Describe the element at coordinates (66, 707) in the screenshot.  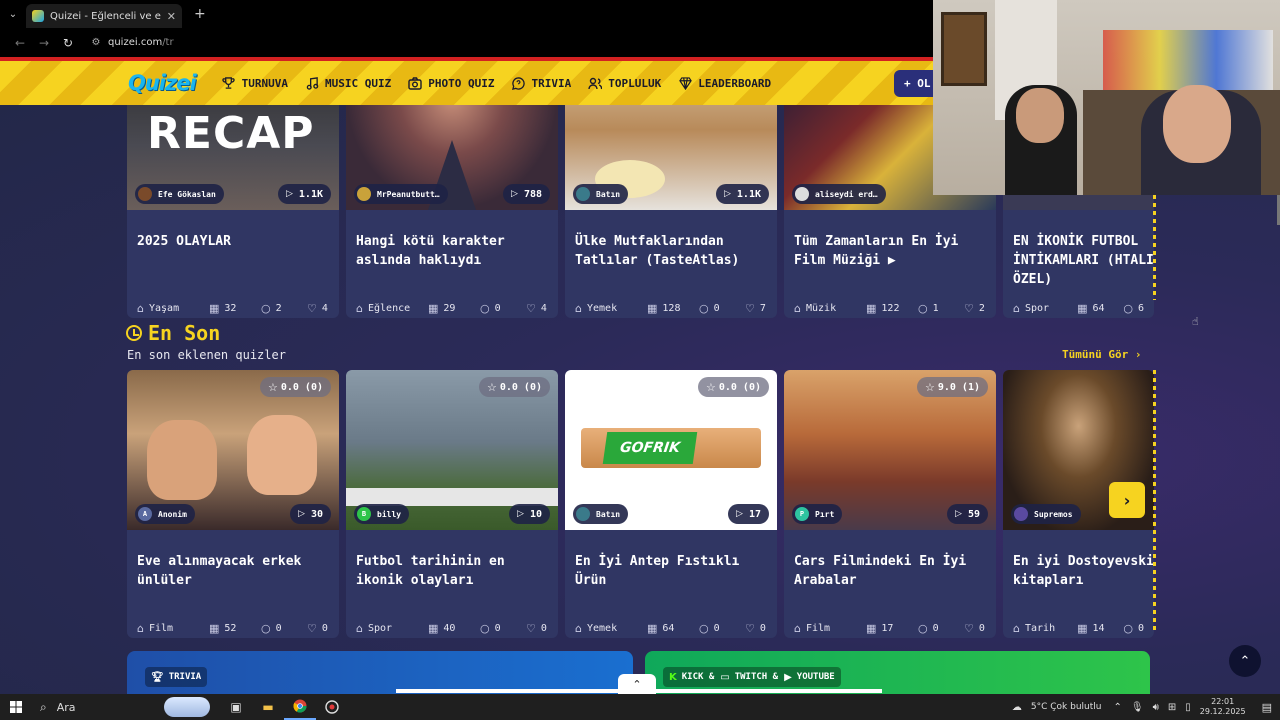
I see `search-label: Ara` at that location.